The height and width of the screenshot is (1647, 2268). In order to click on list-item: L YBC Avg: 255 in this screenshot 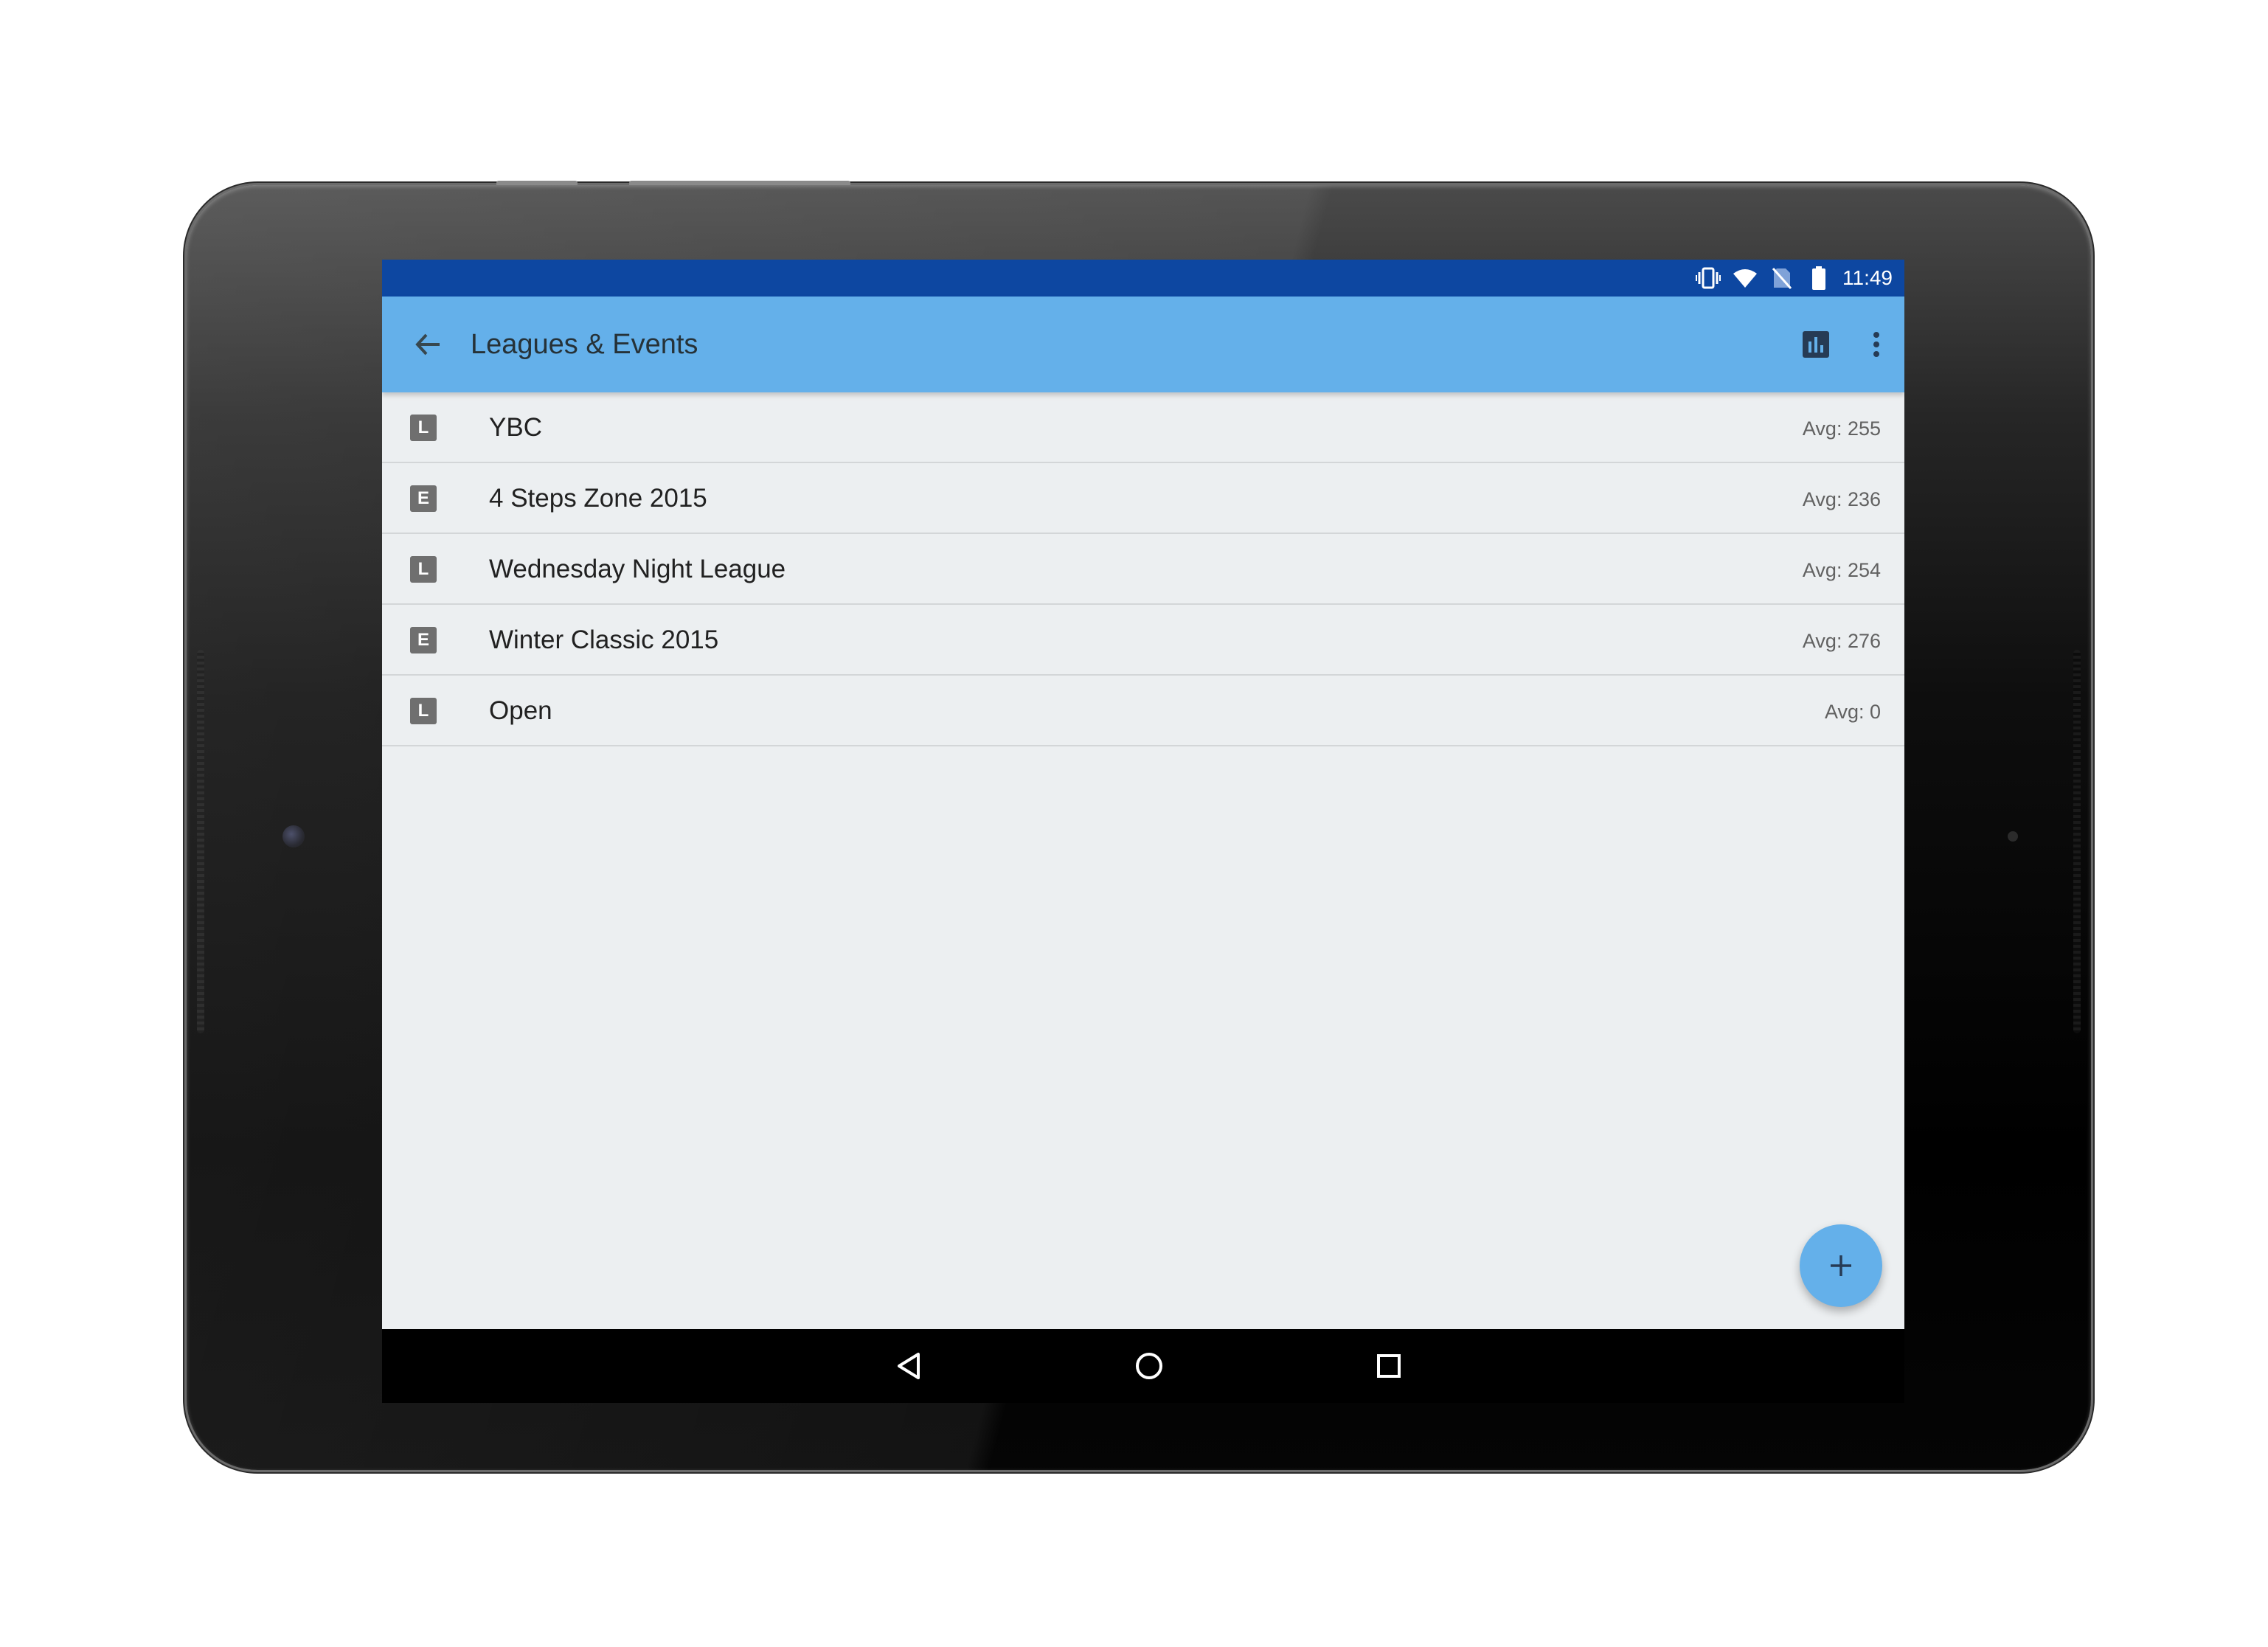, I will do `click(1143, 427)`.